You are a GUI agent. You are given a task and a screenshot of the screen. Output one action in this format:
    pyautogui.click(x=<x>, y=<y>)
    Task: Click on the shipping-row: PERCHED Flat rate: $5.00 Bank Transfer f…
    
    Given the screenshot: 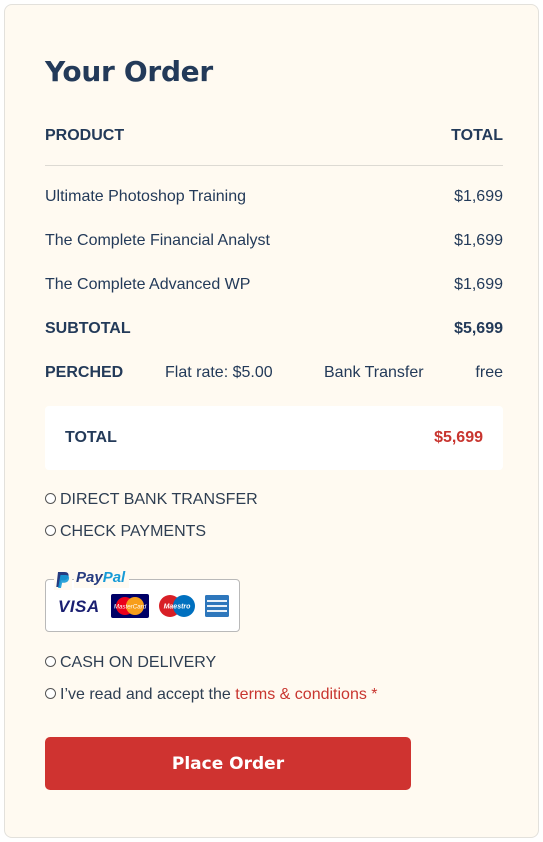 What is the action you would take?
    pyautogui.click(x=274, y=373)
    